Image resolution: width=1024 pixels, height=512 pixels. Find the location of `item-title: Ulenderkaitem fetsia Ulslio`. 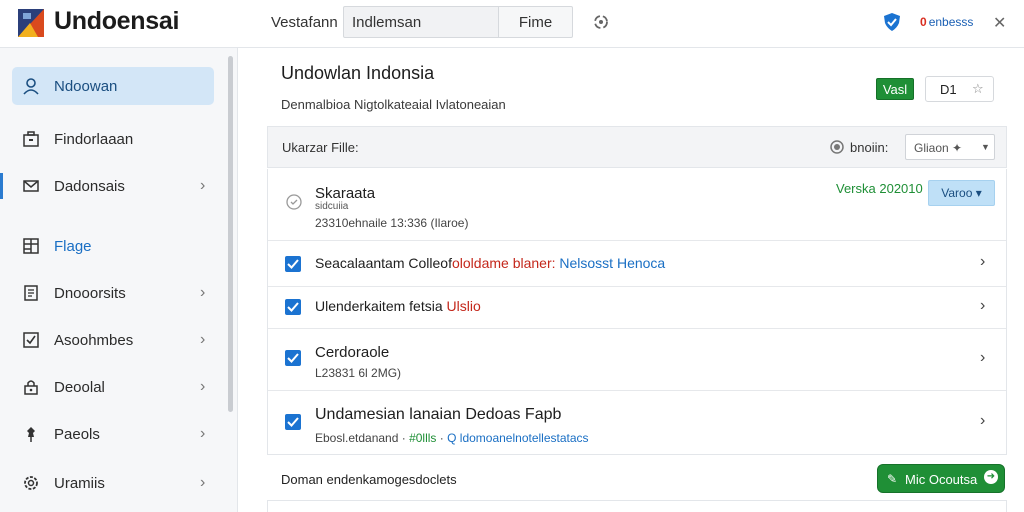

item-title: Ulenderkaitem fetsia Ulslio is located at coordinates (398, 306).